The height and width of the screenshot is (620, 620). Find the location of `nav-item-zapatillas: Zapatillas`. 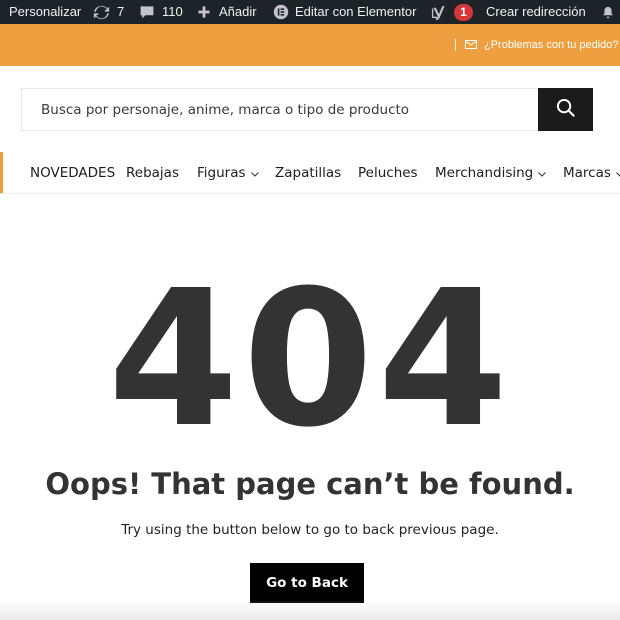

nav-item-zapatillas: Zapatillas is located at coordinates (308, 172).